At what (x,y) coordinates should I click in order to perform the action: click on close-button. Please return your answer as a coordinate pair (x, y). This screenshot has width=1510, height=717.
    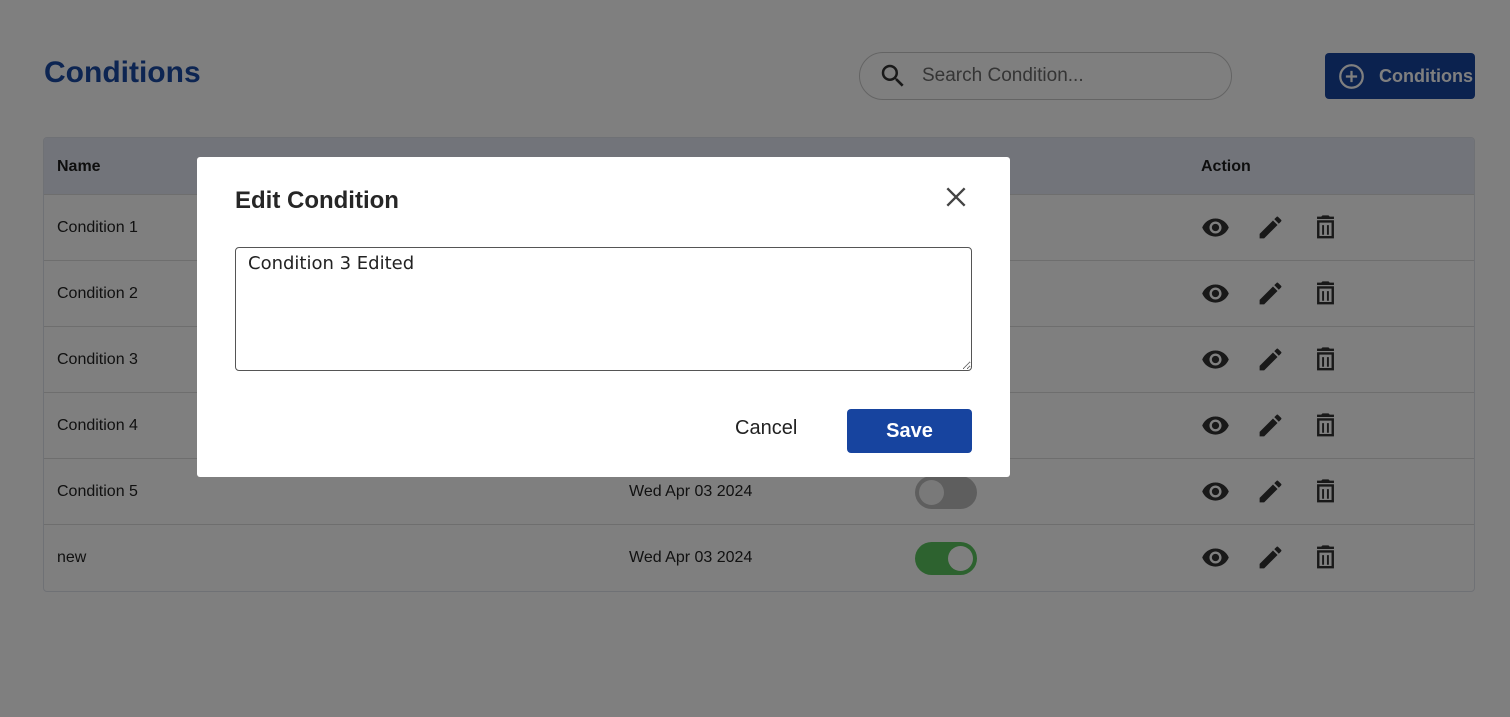
    Looking at the image, I should click on (956, 197).